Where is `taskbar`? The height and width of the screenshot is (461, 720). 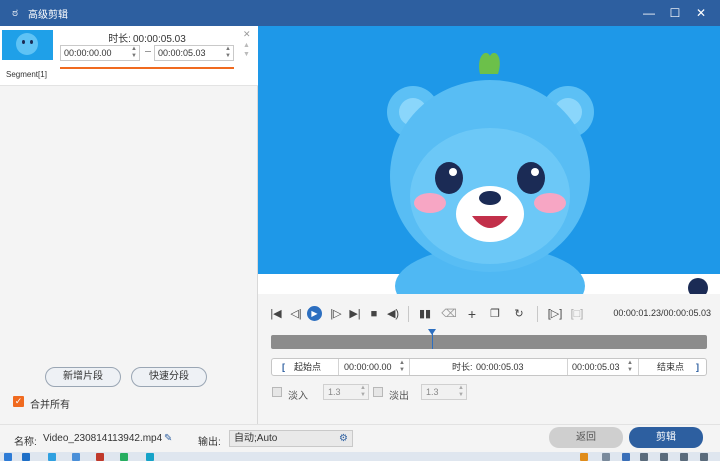
taskbar is located at coordinates (360, 456).